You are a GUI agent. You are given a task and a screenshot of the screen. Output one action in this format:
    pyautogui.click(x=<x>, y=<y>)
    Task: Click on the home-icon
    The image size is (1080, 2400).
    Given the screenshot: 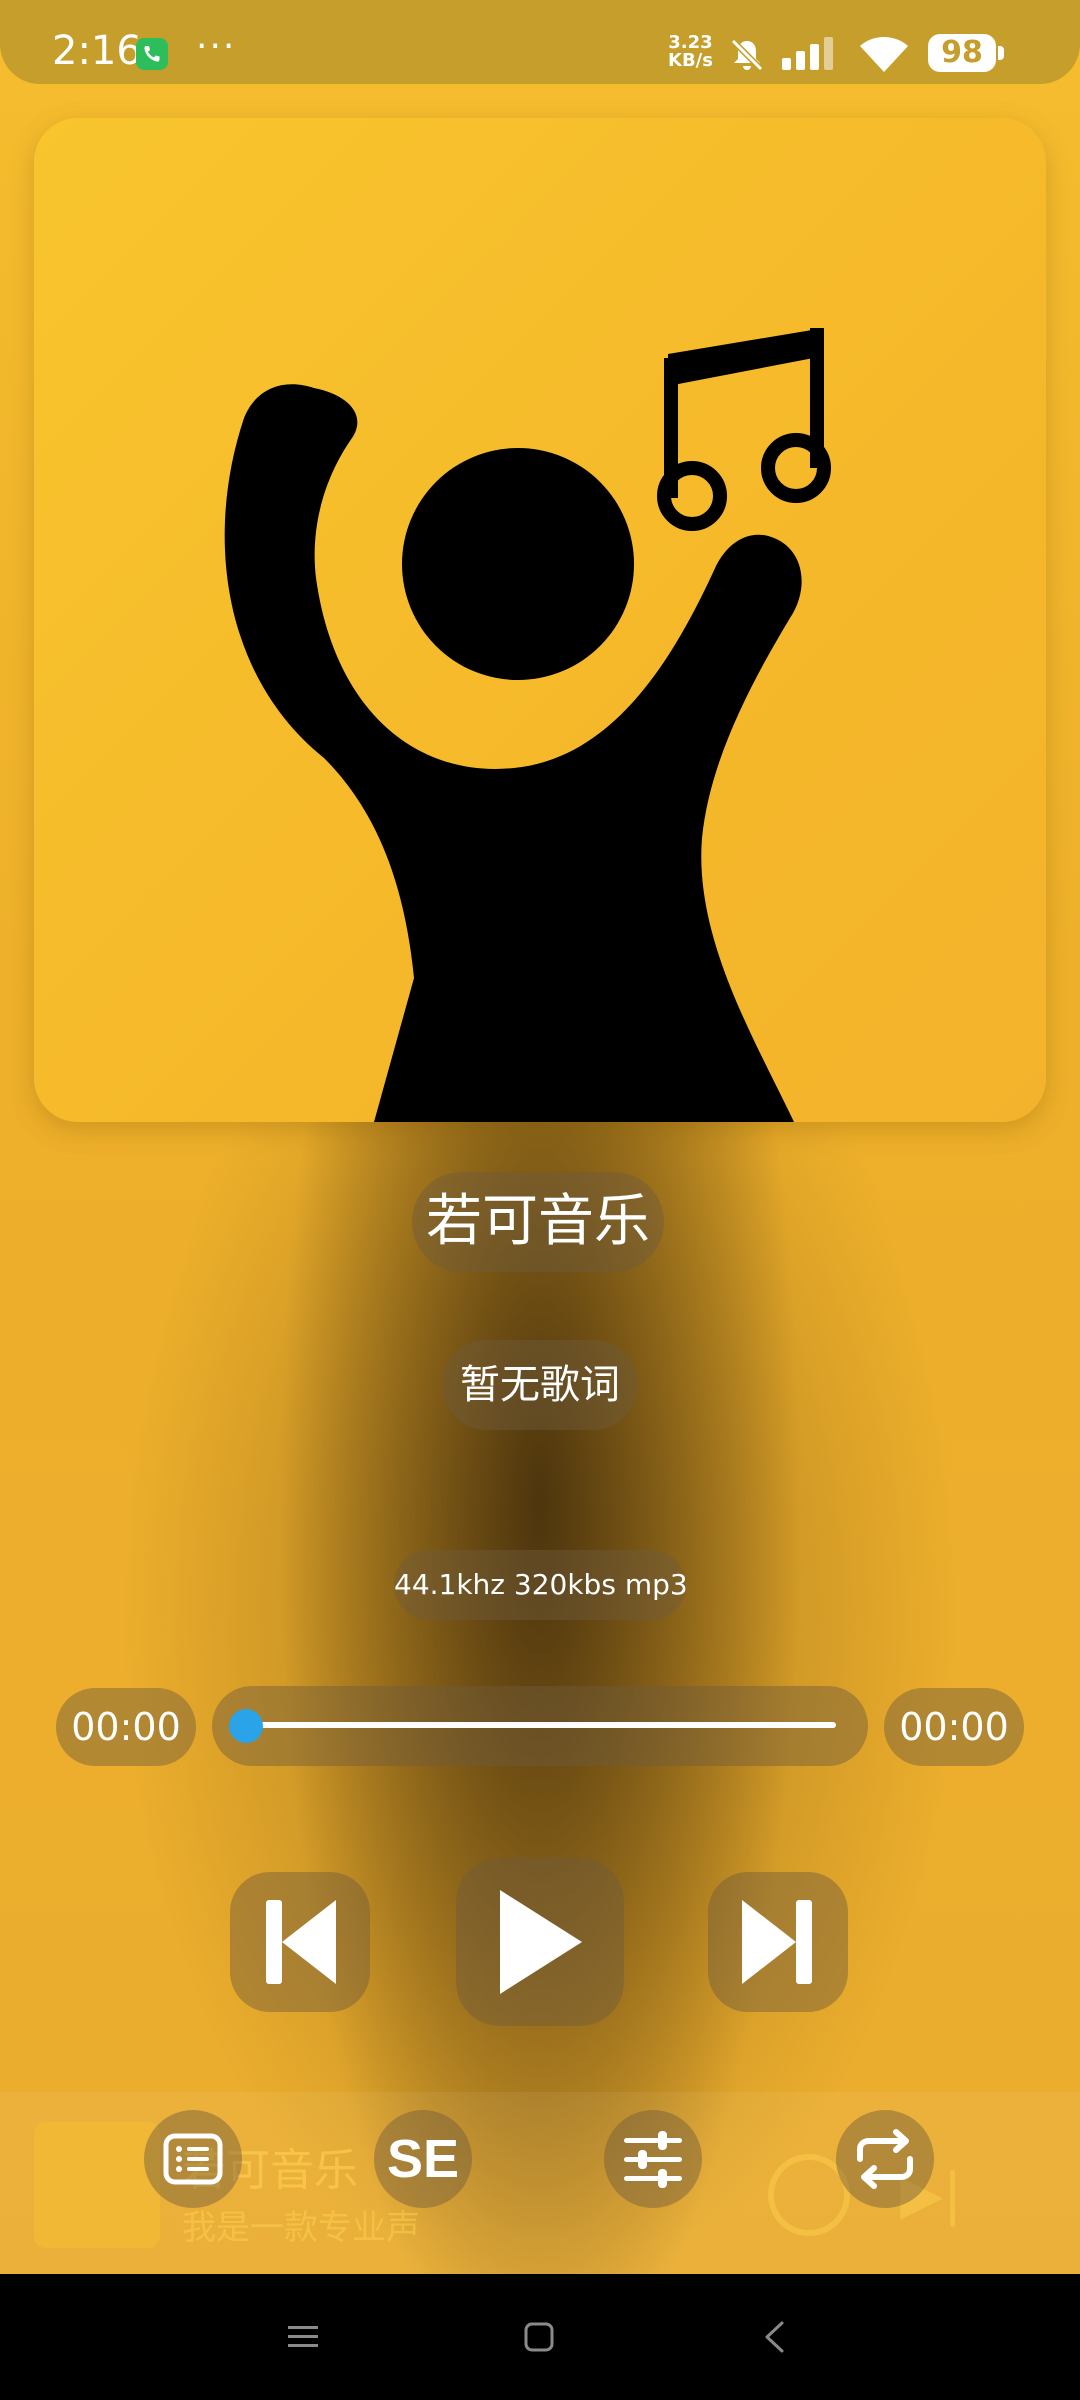 What is the action you would take?
    pyautogui.click(x=539, y=2339)
    